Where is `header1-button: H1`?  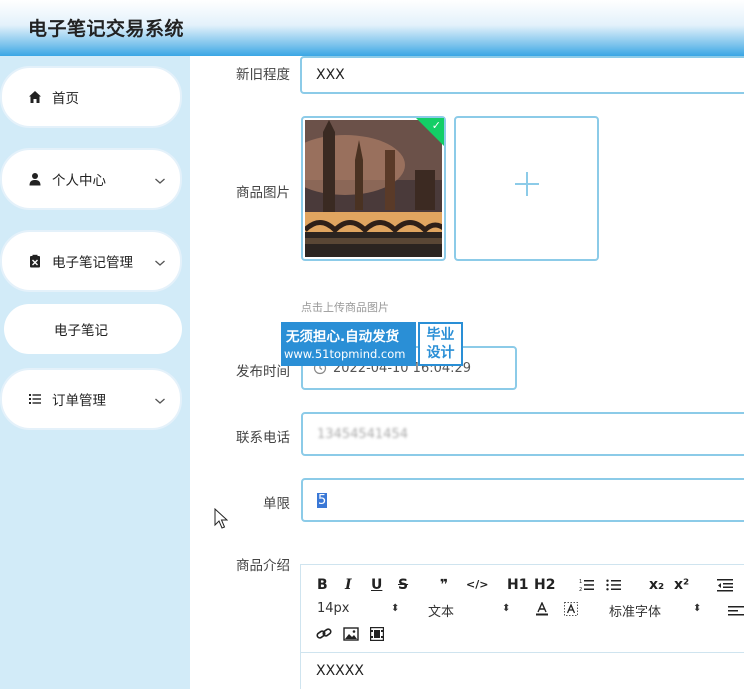 header1-button: H1 is located at coordinates (517, 585).